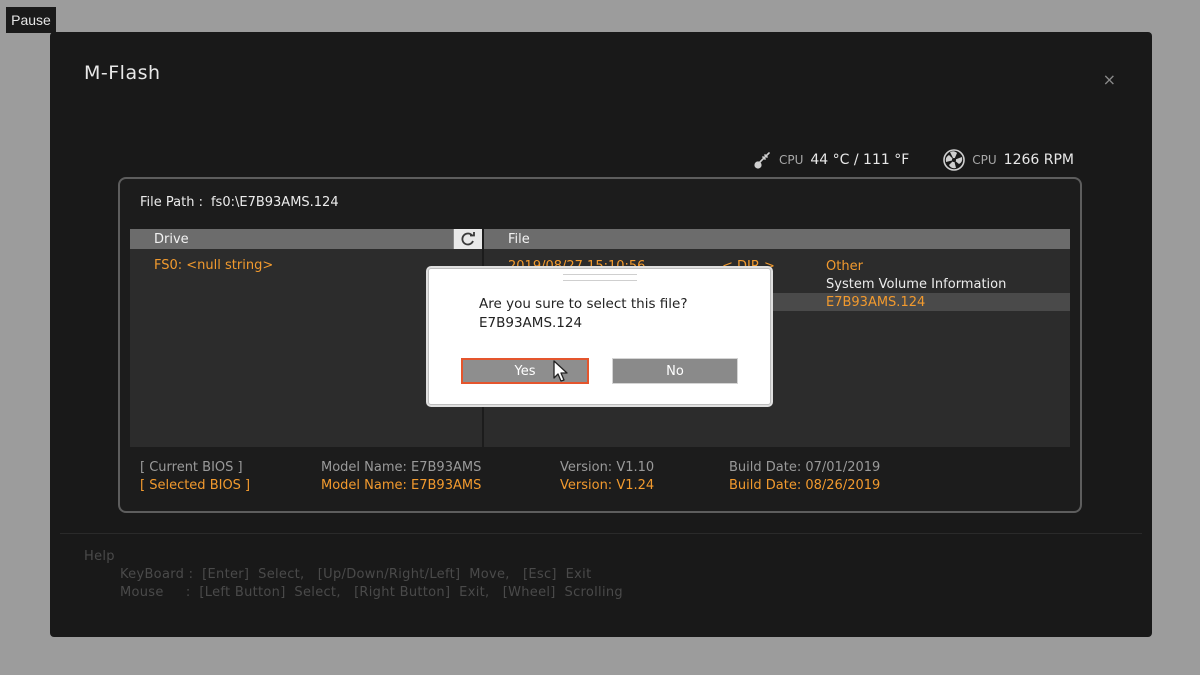 The image size is (1200, 675). What do you see at coordinates (213, 265) in the screenshot?
I see `drive-item-fs0: FS0: <null string>` at bounding box center [213, 265].